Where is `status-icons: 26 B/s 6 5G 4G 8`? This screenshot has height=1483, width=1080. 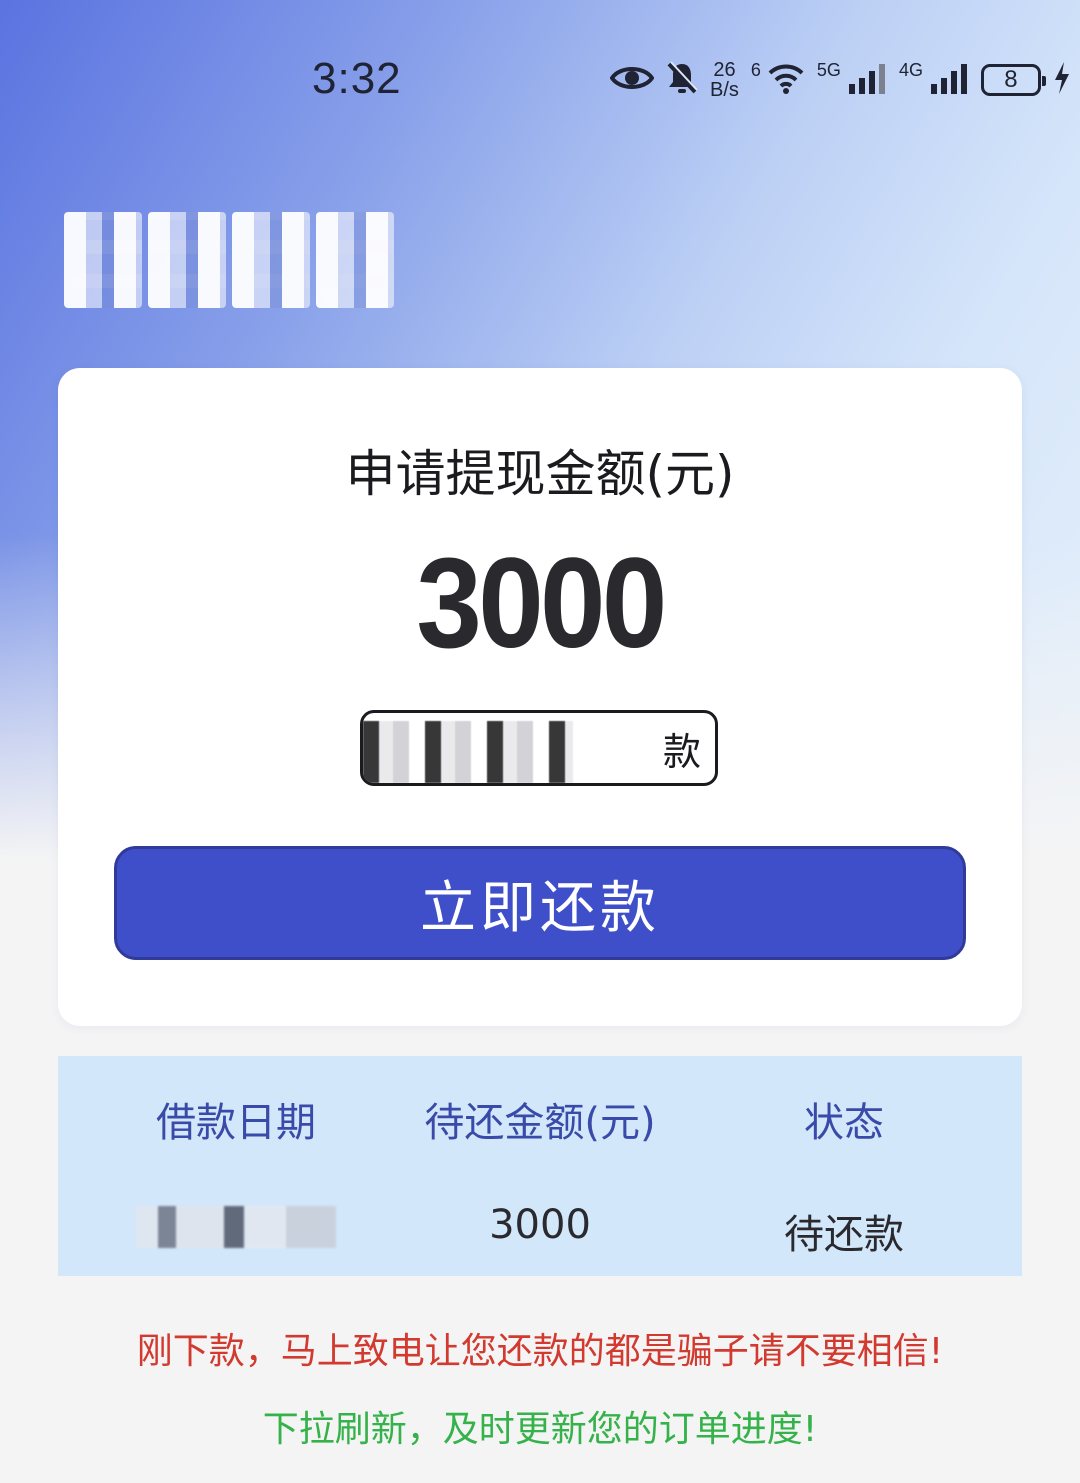 status-icons: 26 B/s 6 5G 4G 8 is located at coordinates (840, 80).